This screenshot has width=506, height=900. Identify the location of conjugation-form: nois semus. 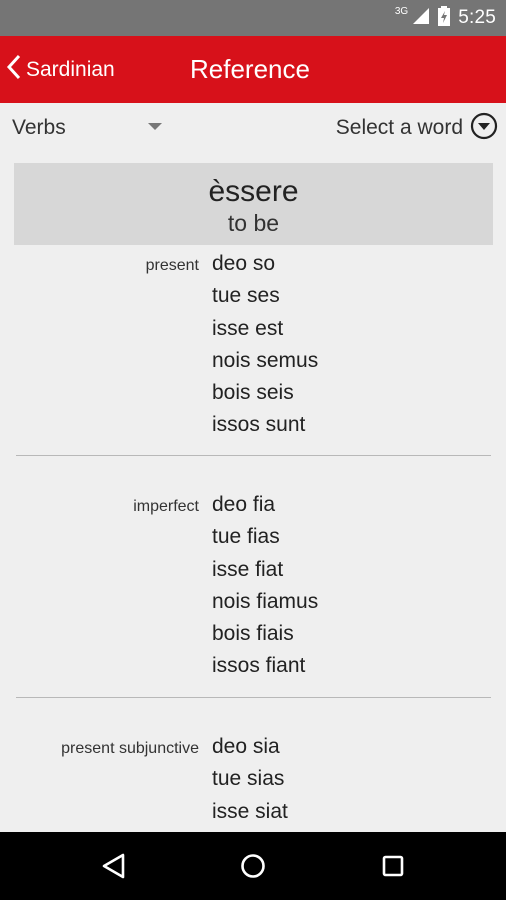
(265, 360).